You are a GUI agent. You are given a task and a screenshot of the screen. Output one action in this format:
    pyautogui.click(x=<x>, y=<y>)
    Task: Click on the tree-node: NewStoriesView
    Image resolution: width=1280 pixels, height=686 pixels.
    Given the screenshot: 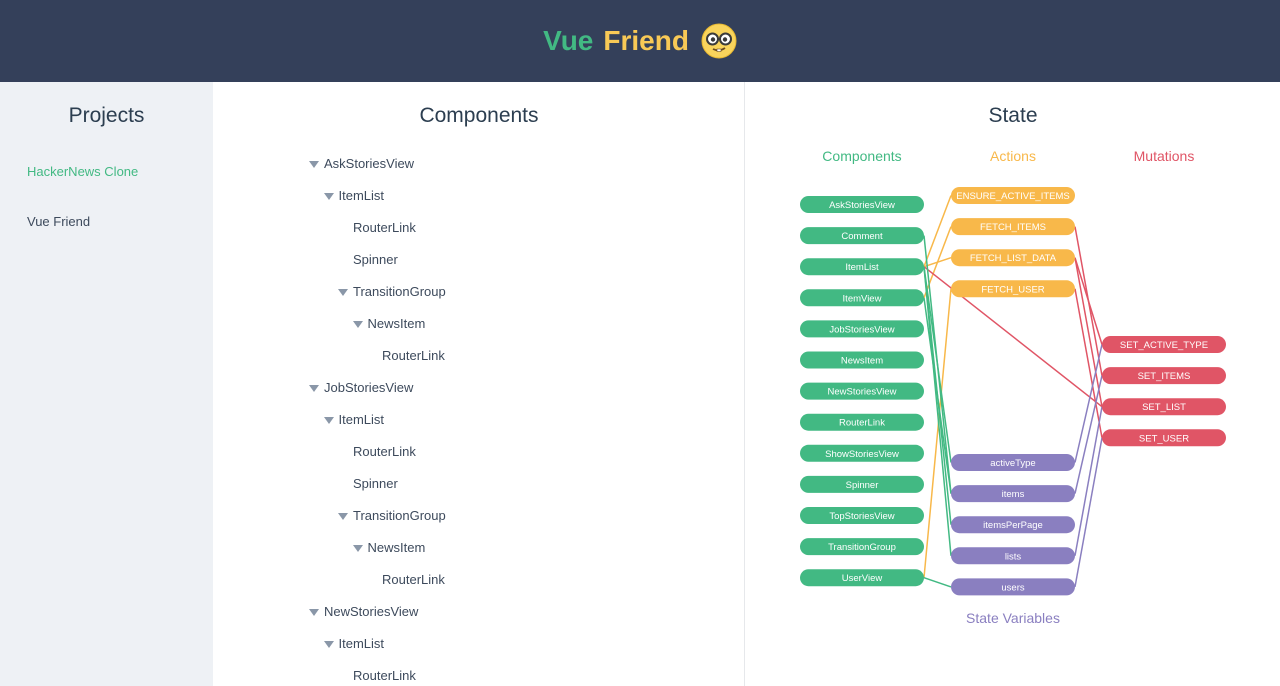 What is the action you would take?
    pyautogui.click(x=363, y=612)
    